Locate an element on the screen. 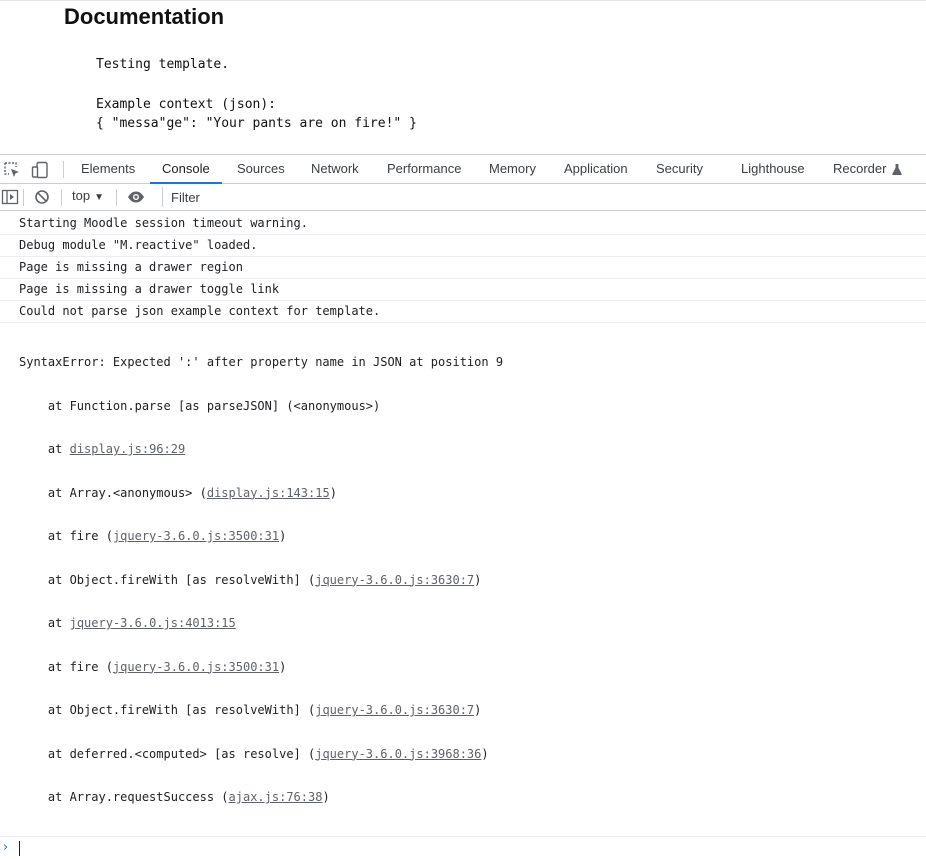  tab-elements: Elements is located at coordinates (108, 169).